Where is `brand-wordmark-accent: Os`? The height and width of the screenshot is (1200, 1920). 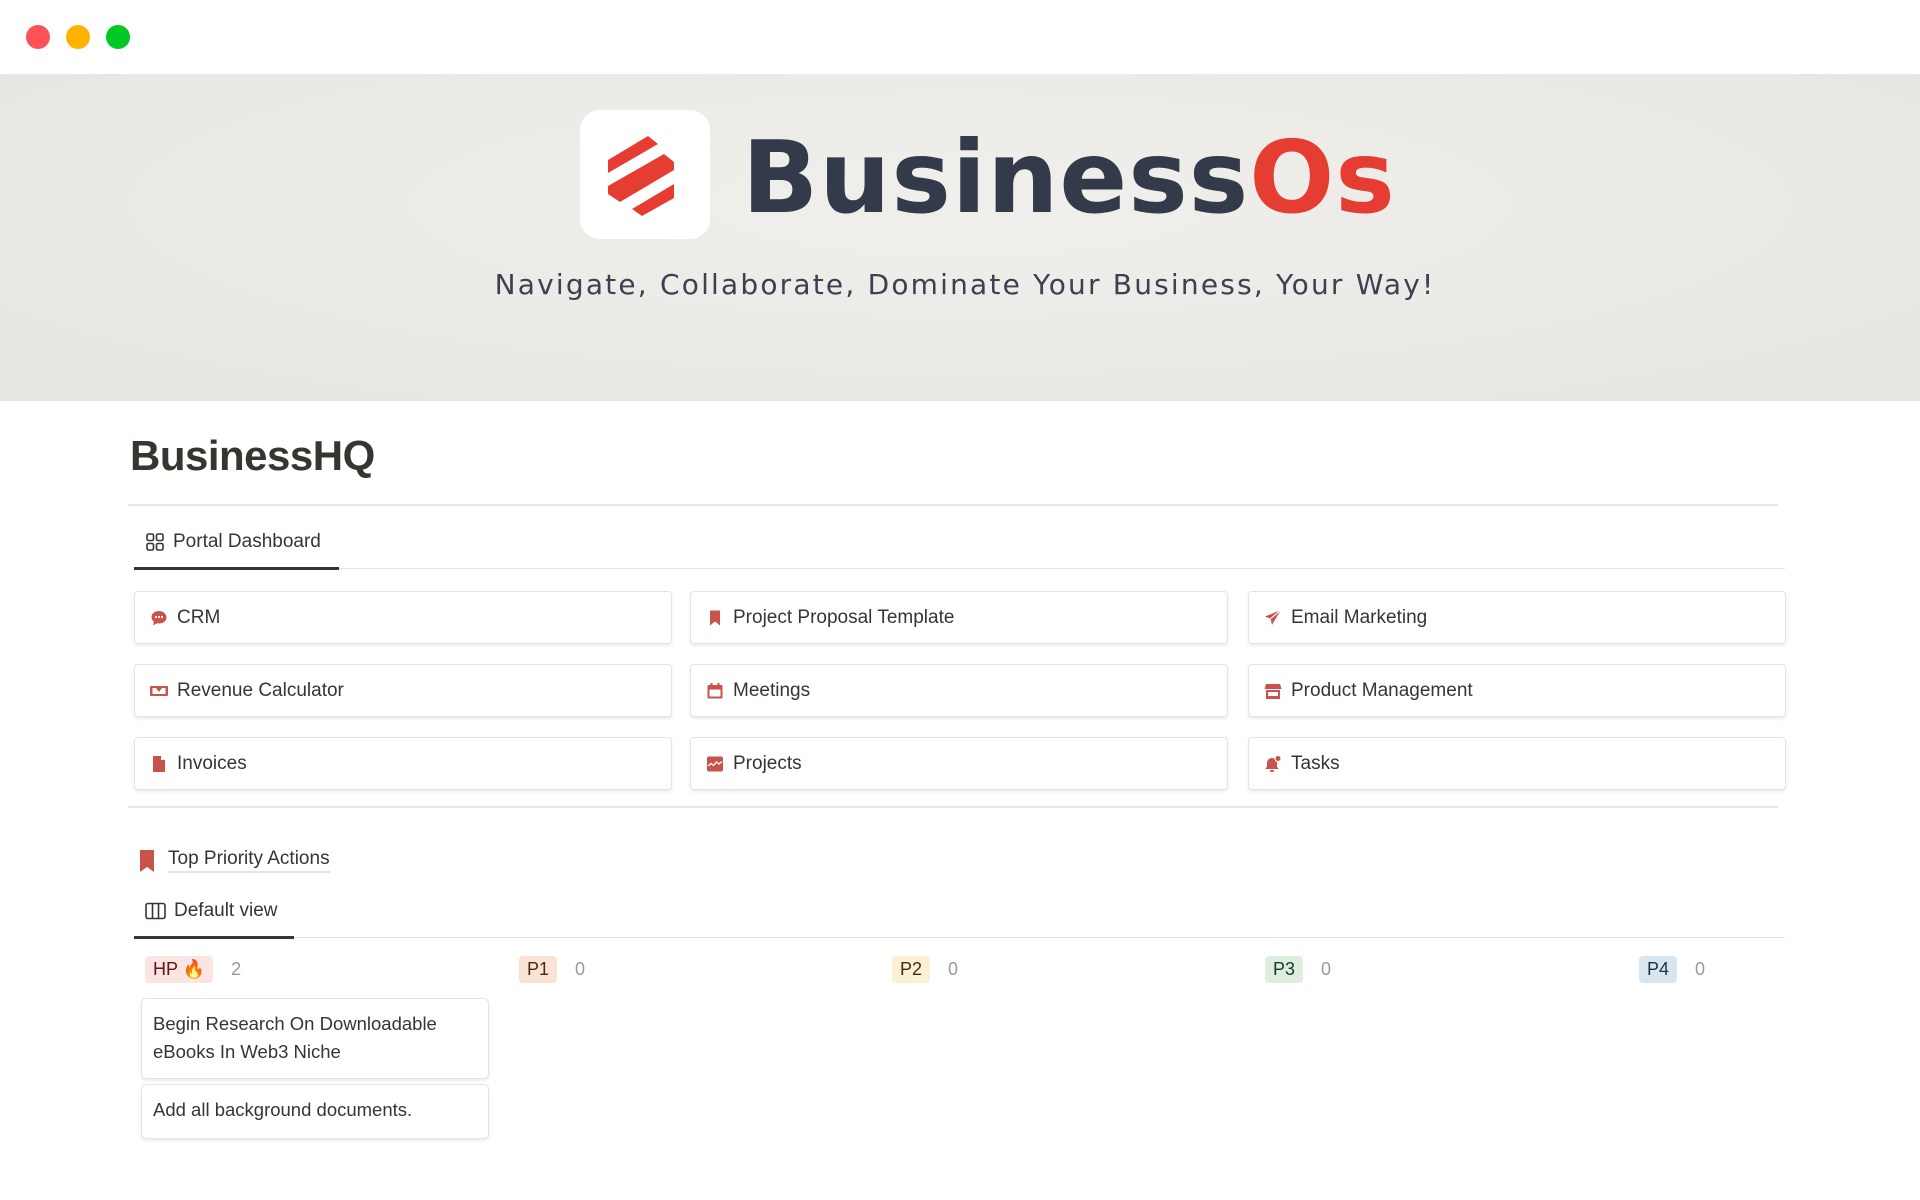
brand-wordmark-accent: Os is located at coordinates (1322, 177).